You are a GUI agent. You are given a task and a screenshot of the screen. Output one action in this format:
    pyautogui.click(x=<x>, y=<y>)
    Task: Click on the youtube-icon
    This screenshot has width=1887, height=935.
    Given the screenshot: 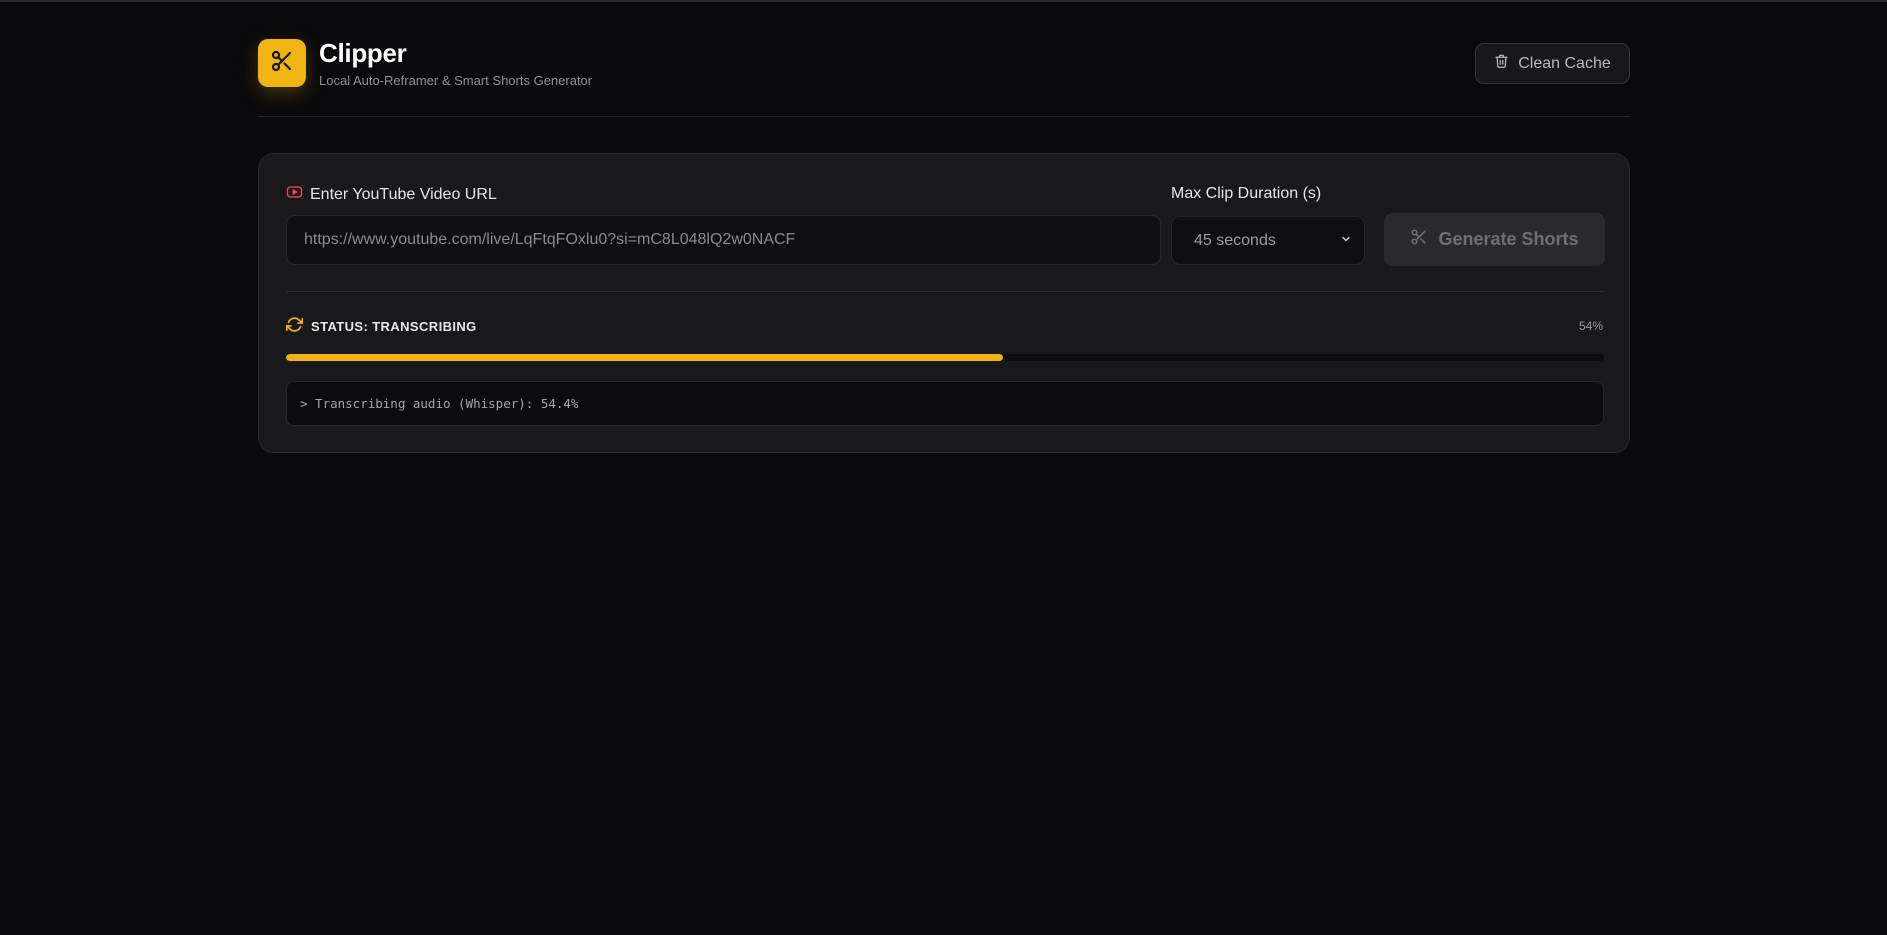 What is the action you would take?
    pyautogui.click(x=294, y=194)
    